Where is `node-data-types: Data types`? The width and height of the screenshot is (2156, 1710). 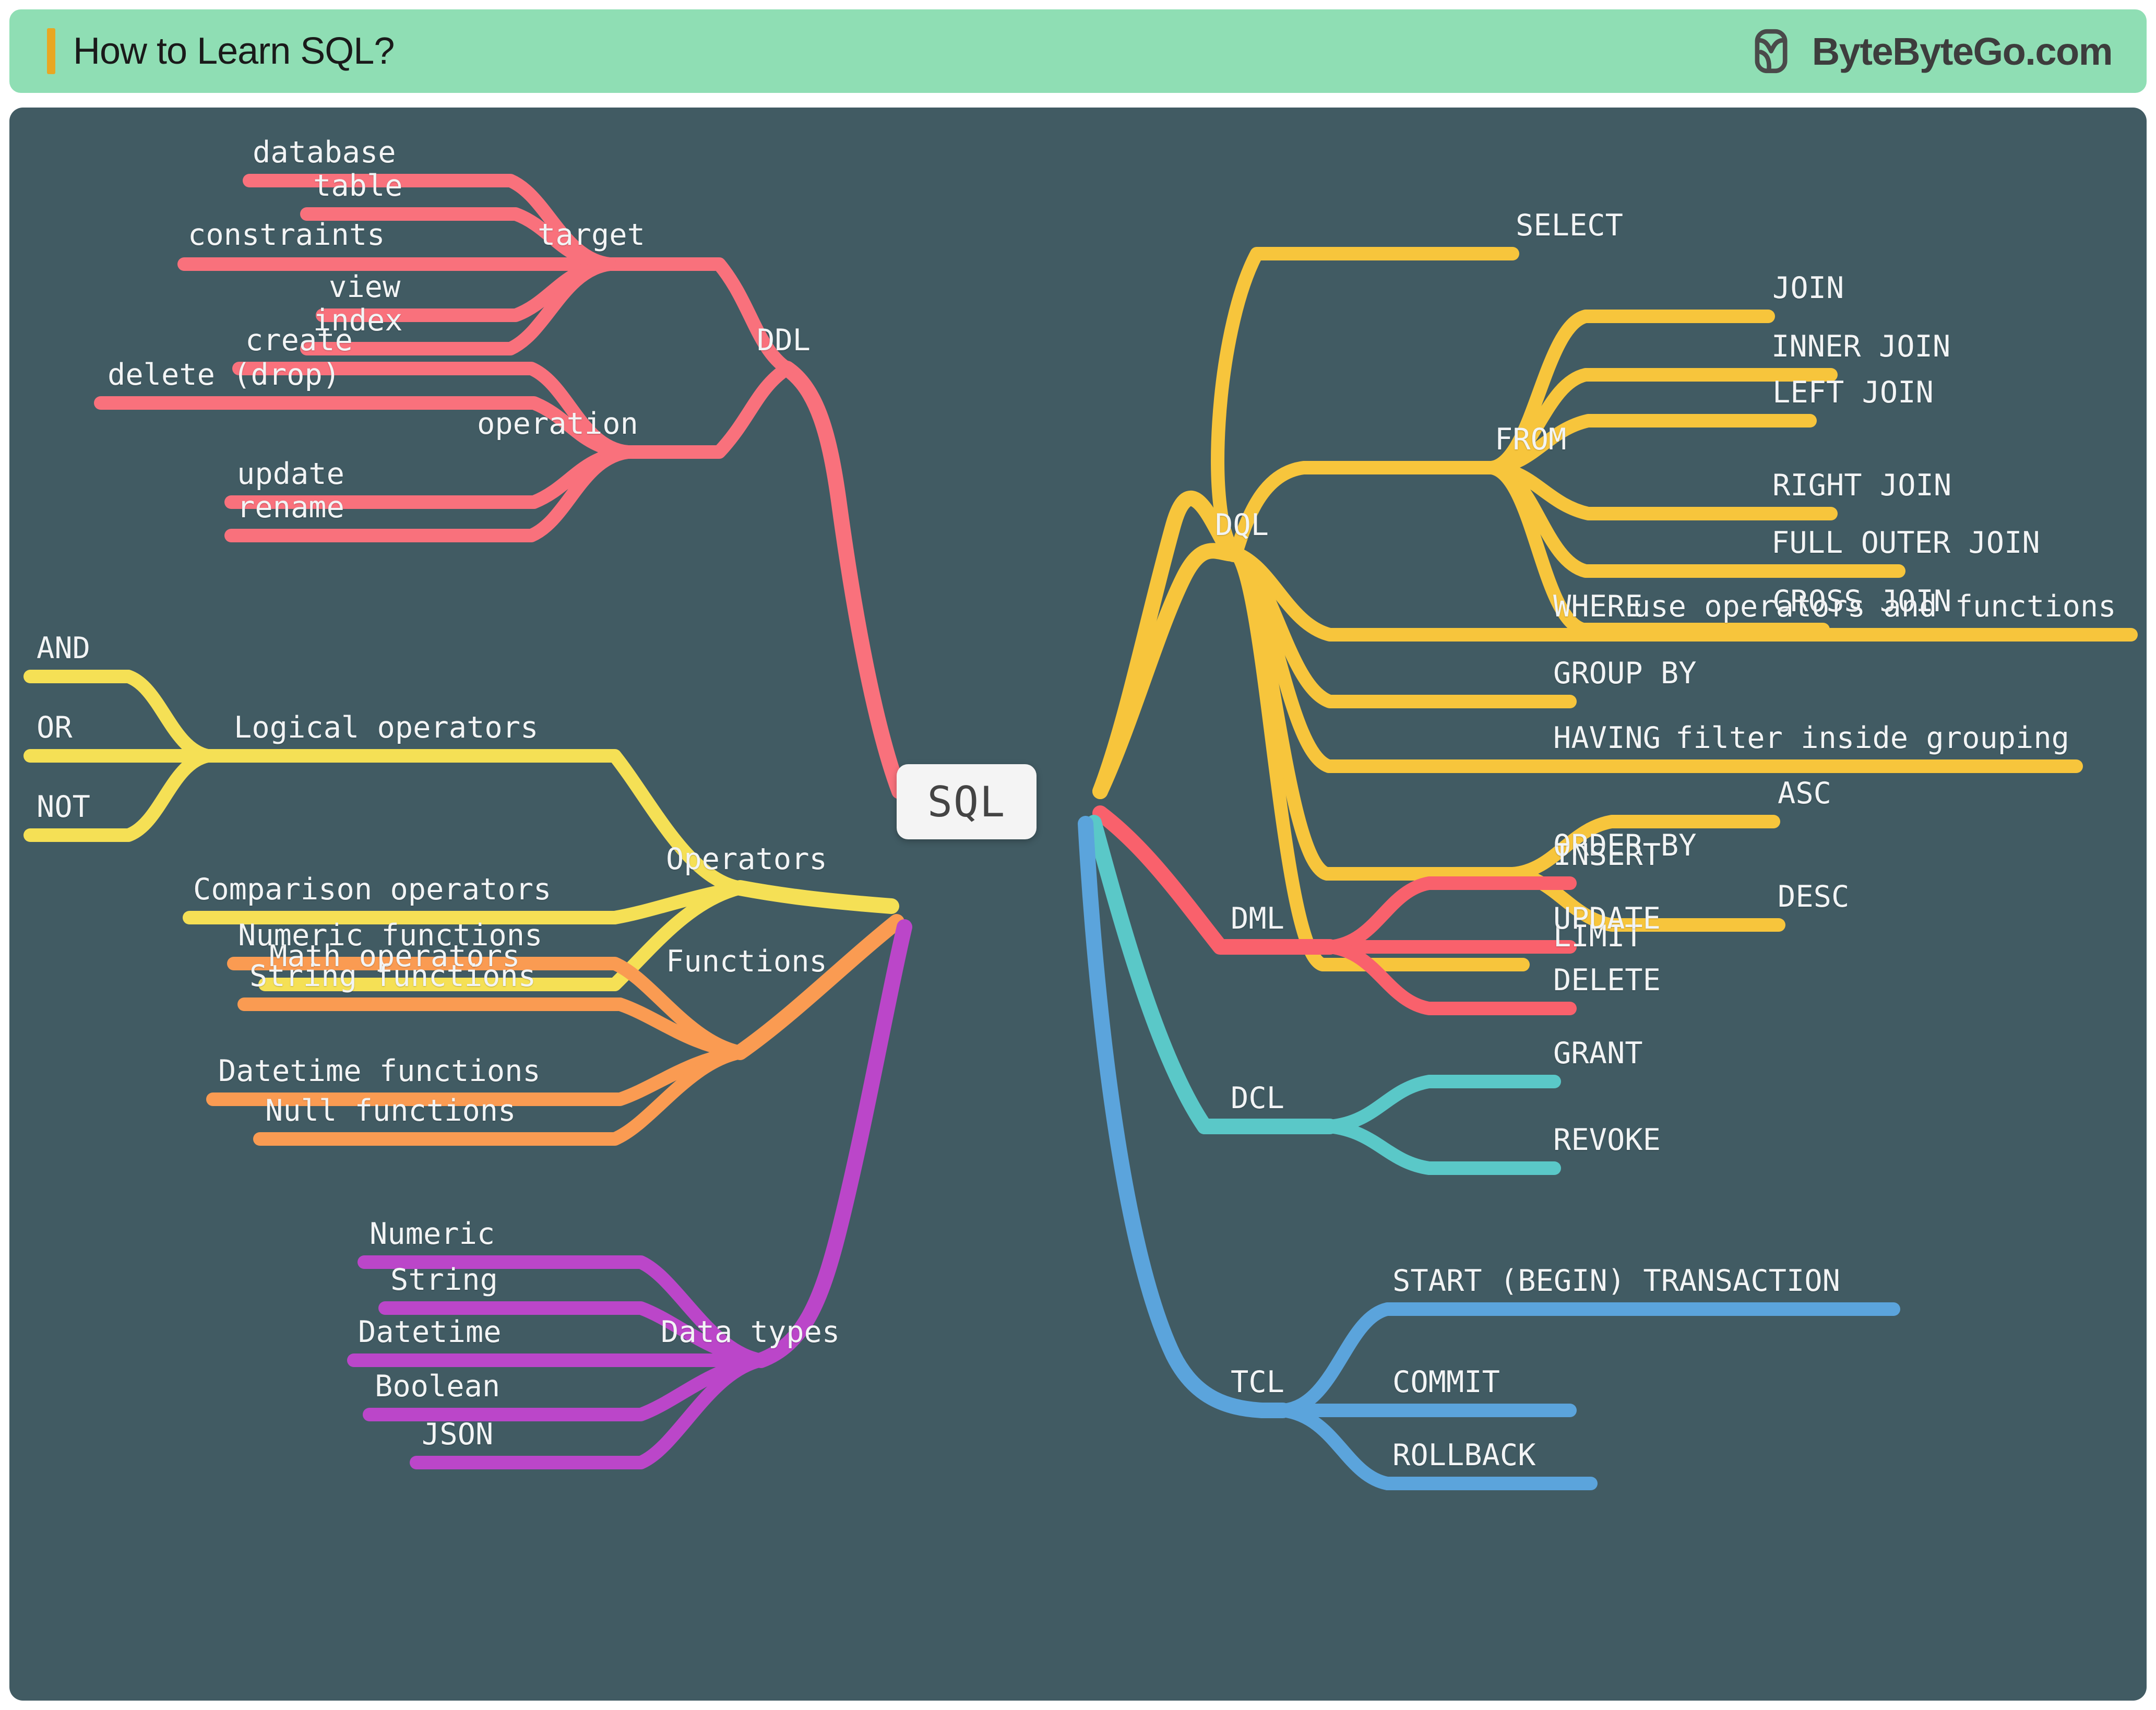
node-data-types: Data types is located at coordinates (751, 1332).